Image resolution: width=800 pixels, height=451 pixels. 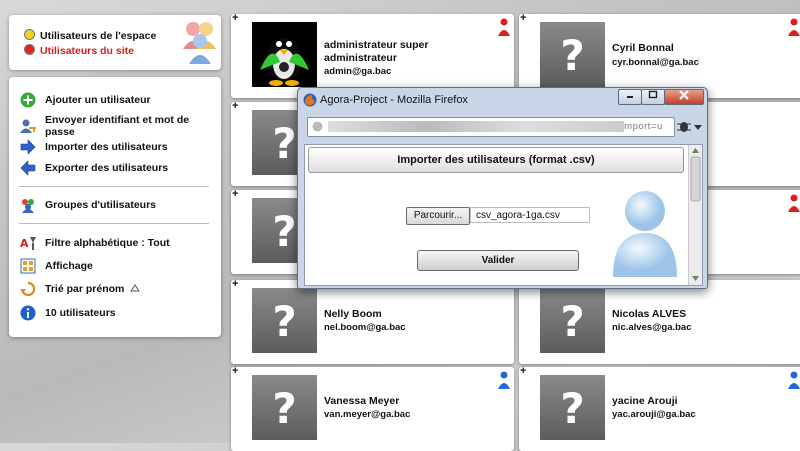 I want to click on export-users-menu-item: Exporter des utilisateurs, so click(x=94, y=168).